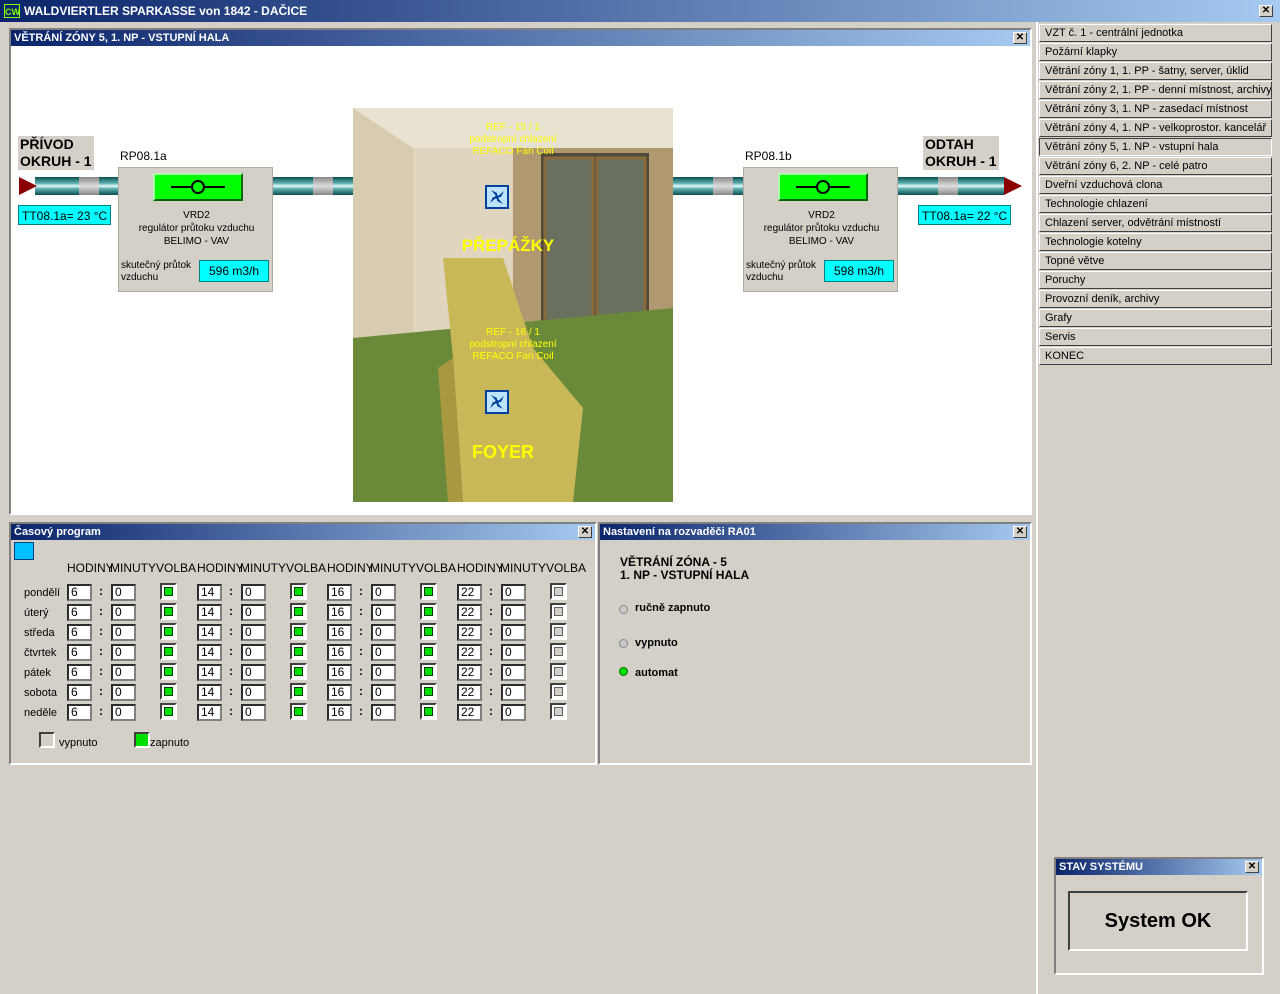 The image size is (1280, 994). What do you see at coordinates (1155, 147) in the screenshot?
I see `menu-item: Větrání zóny 5, 1. NP - vstupní hala` at bounding box center [1155, 147].